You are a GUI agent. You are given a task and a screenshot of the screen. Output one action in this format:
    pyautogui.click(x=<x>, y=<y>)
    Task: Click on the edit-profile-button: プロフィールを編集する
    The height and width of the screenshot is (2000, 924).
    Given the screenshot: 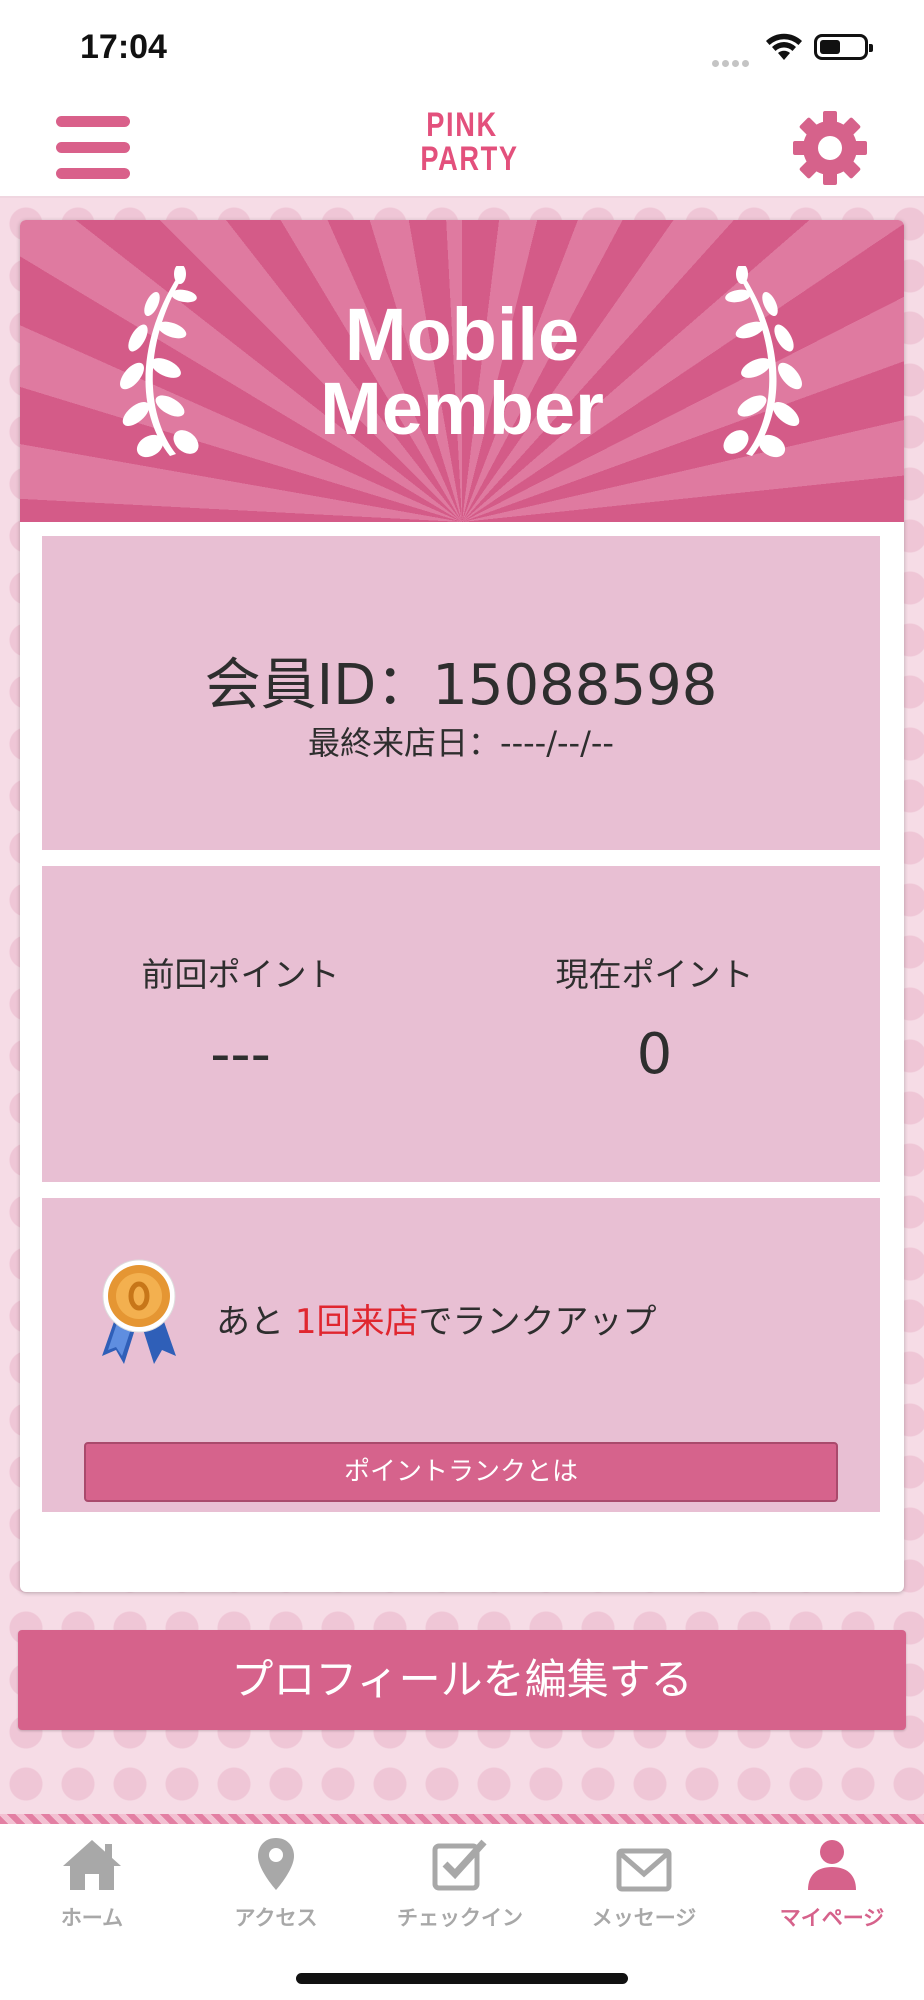 What is the action you would take?
    pyautogui.click(x=462, y=1680)
    